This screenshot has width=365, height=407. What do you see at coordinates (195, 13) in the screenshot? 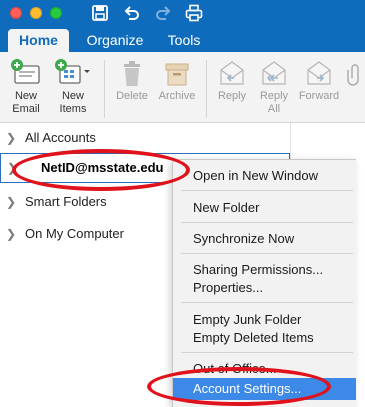
I see `print-icon` at bounding box center [195, 13].